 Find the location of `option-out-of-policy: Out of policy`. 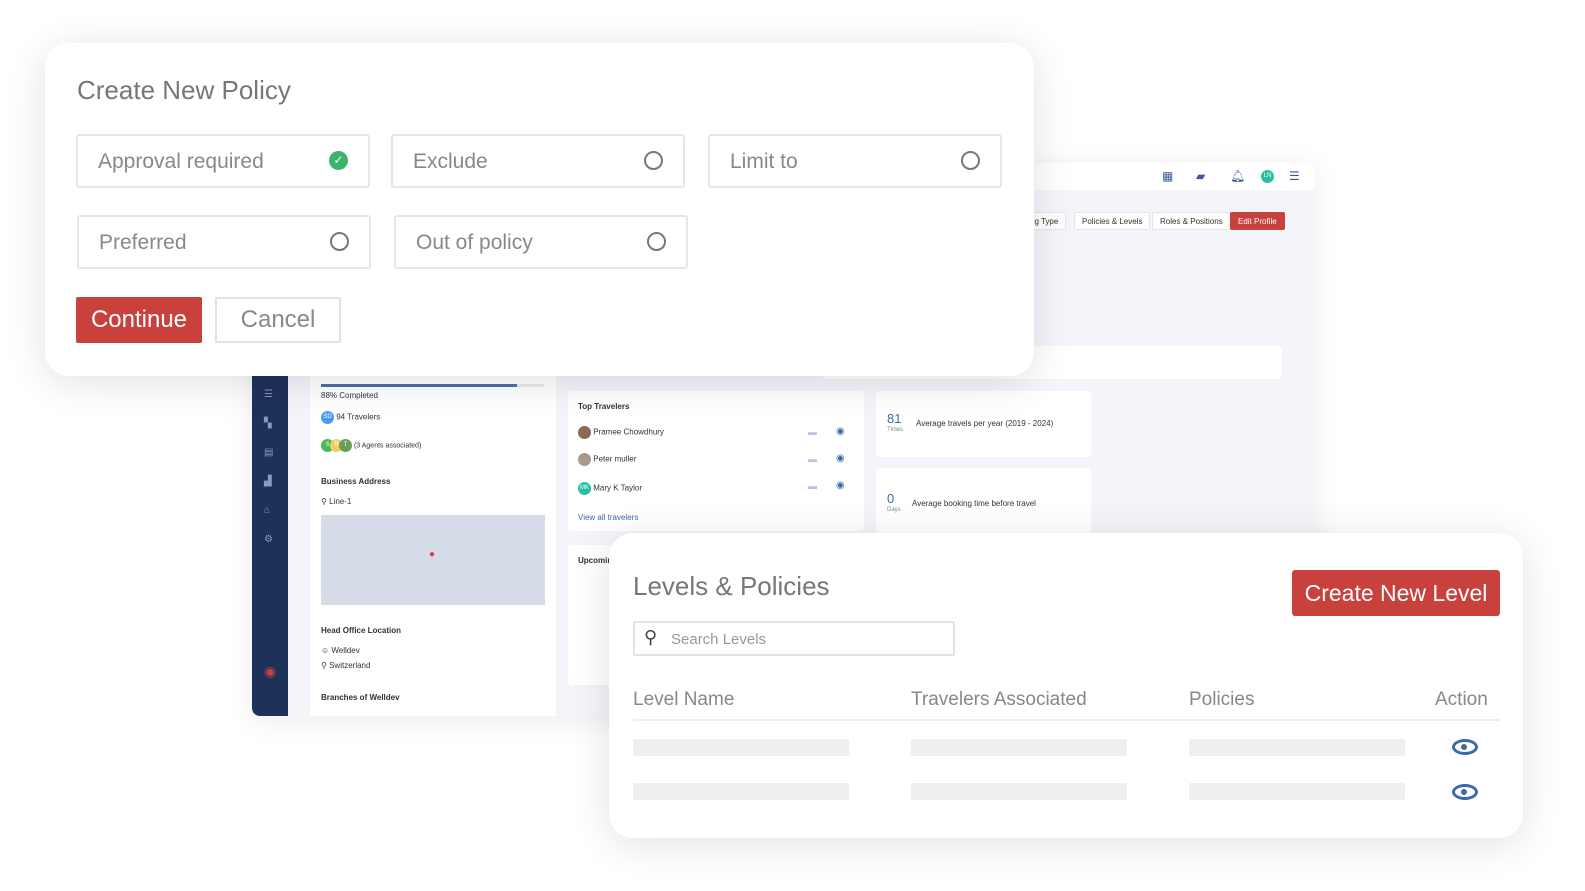

option-out-of-policy: Out of policy is located at coordinates (541, 242).